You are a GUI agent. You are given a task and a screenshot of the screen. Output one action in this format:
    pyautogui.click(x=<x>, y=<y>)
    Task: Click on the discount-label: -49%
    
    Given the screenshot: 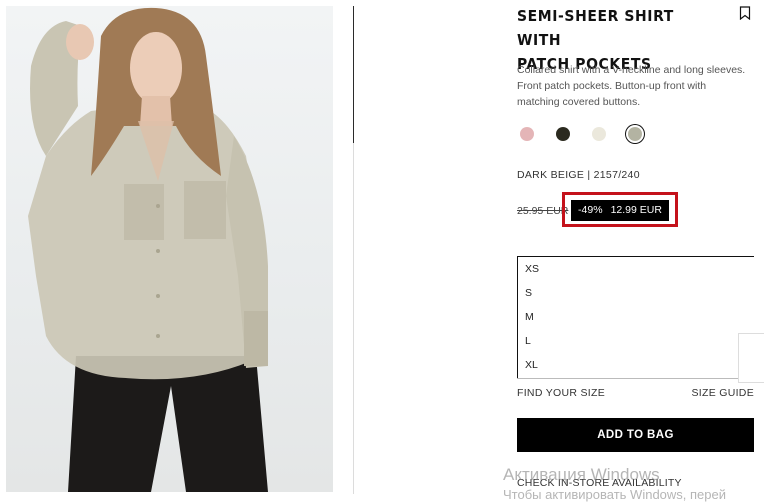 What is the action you would take?
    pyautogui.click(x=590, y=210)
    